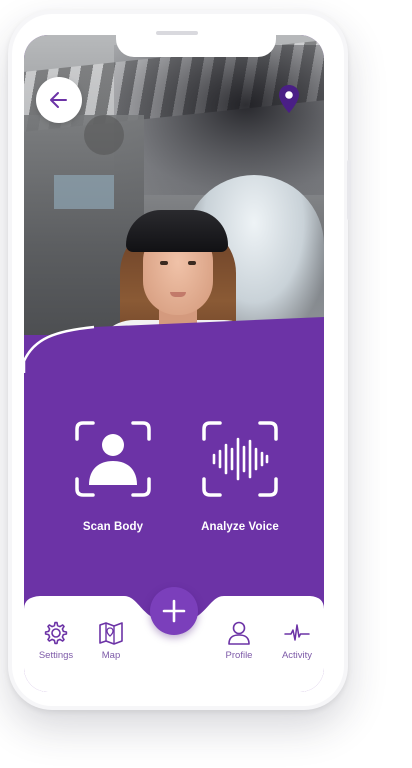 This screenshot has height=768, width=412. What do you see at coordinates (239, 633) in the screenshot?
I see `user-icon` at bounding box center [239, 633].